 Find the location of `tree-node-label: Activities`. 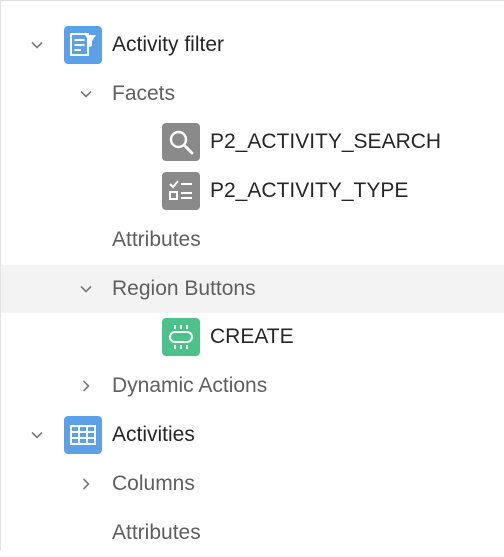

tree-node-label: Activities is located at coordinates (153, 434).